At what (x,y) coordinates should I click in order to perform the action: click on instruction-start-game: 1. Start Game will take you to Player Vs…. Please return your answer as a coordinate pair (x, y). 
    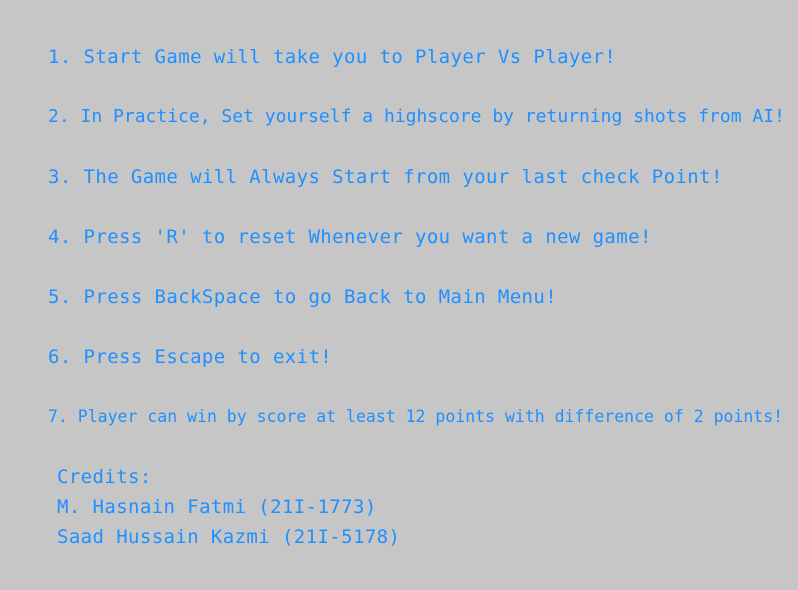
    Looking at the image, I should click on (332, 57).